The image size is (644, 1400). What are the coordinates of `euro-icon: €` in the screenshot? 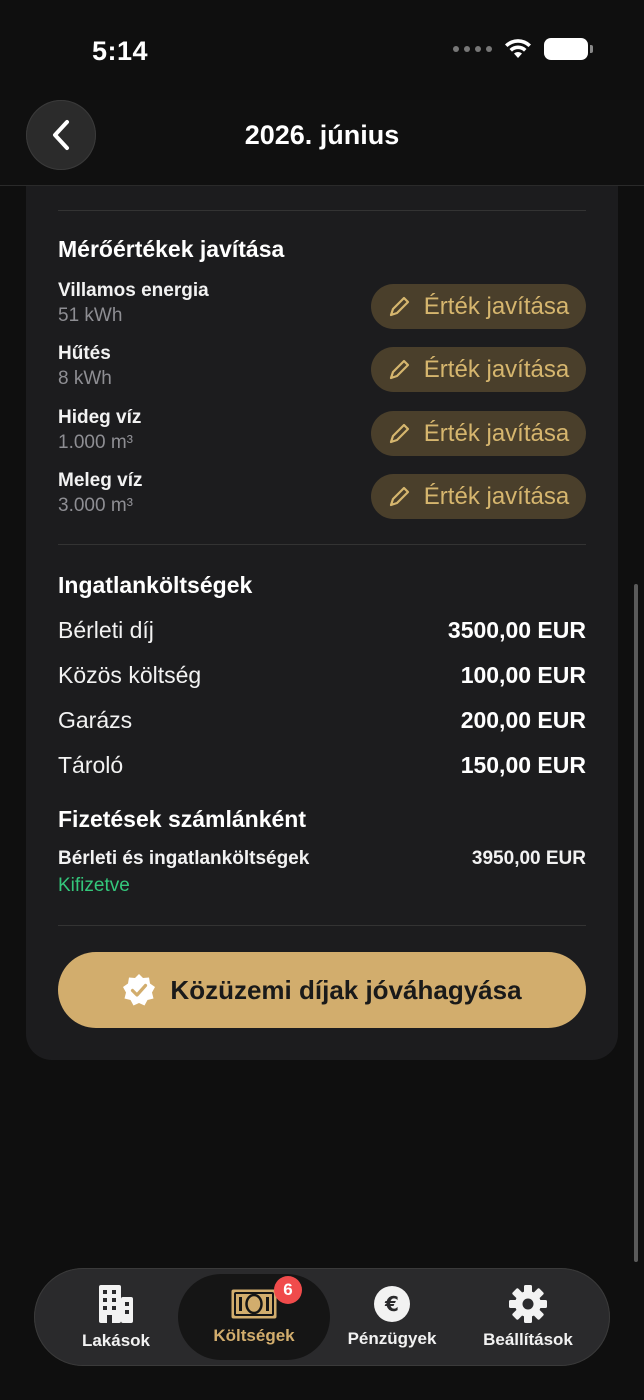 It's located at (392, 1304).